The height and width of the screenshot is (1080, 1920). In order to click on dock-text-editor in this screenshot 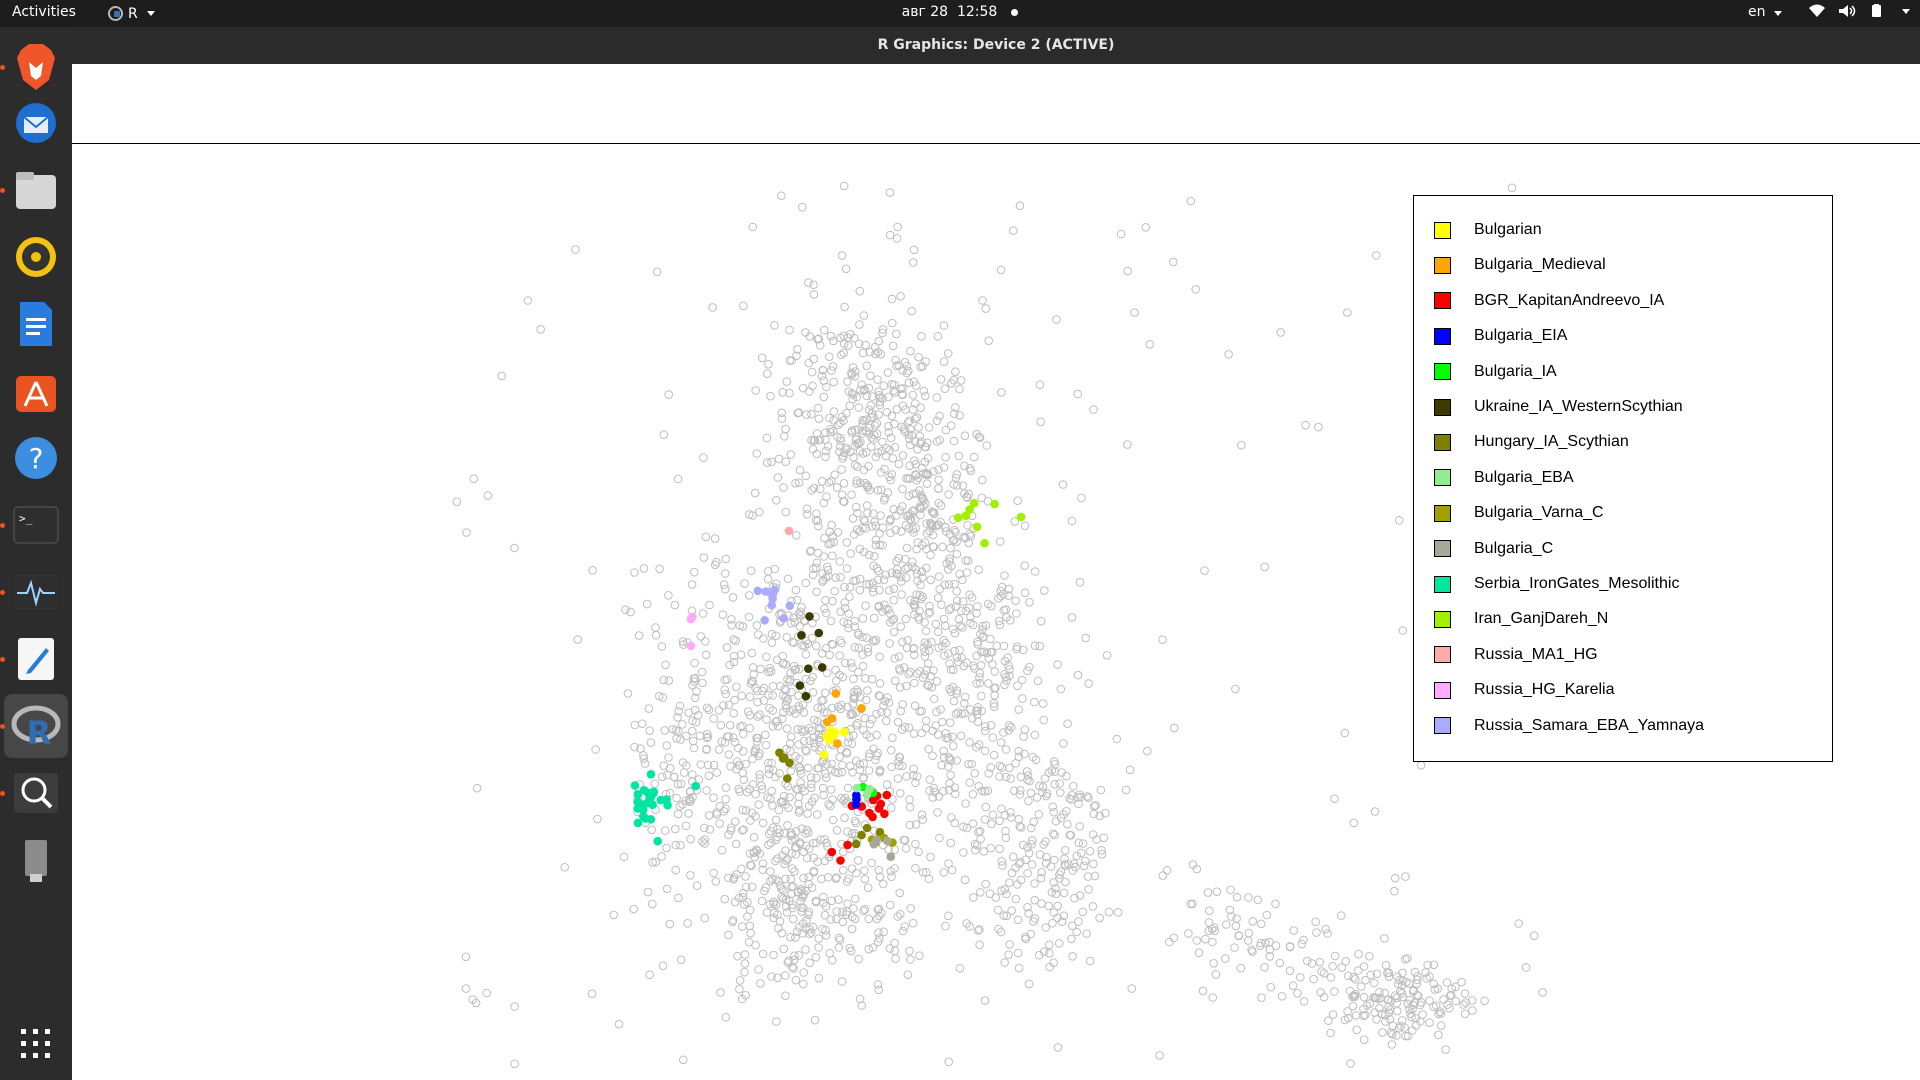, I will do `click(36, 659)`.